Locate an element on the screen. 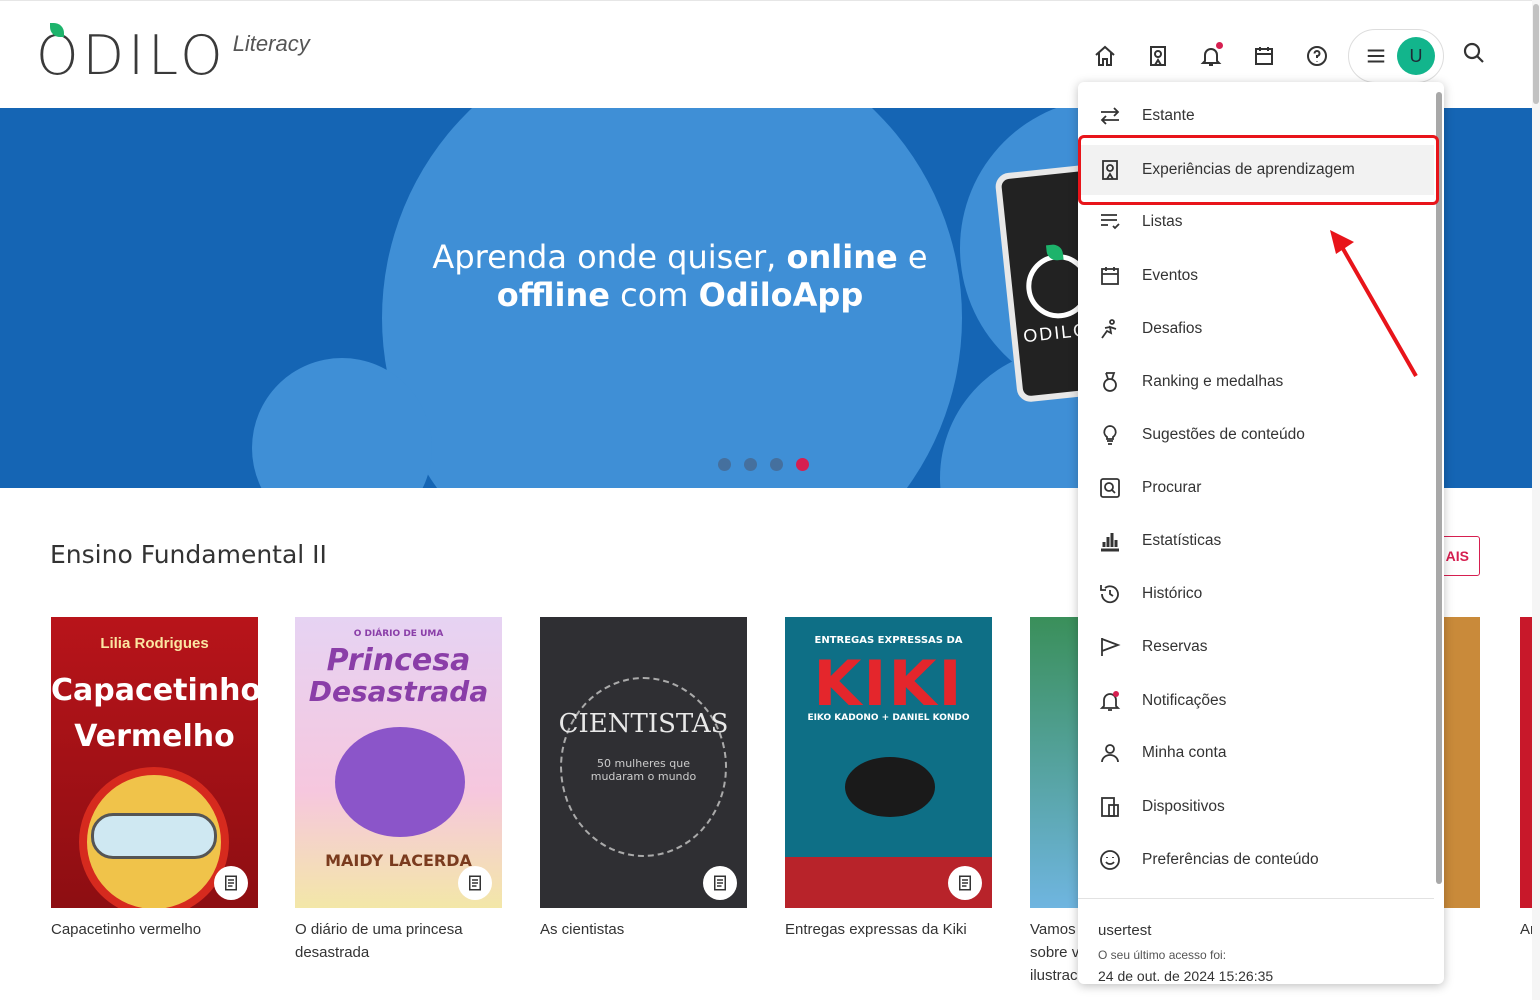 Image resolution: width=1540 pixels, height=1000 pixels. menu-scrollbar is located at coordinates (1439, 488).